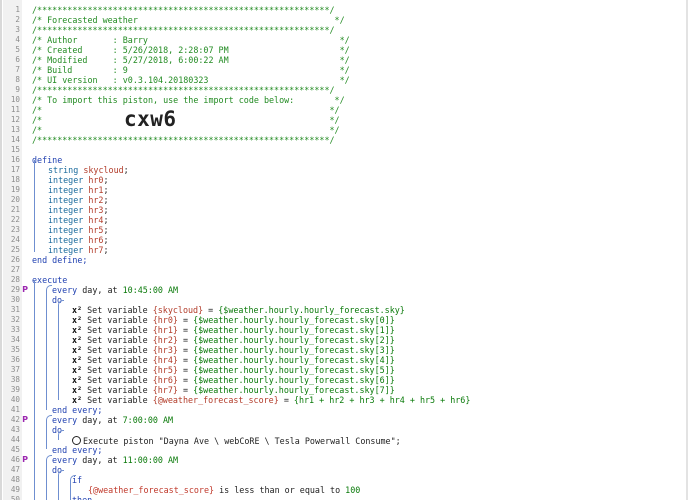  What do you see at coordinates (294, 330) in the screenshot?
I see `expression-value: {$weather.hourly.hourly_forecast.sky[1]}` at bounding box center [294, 330].